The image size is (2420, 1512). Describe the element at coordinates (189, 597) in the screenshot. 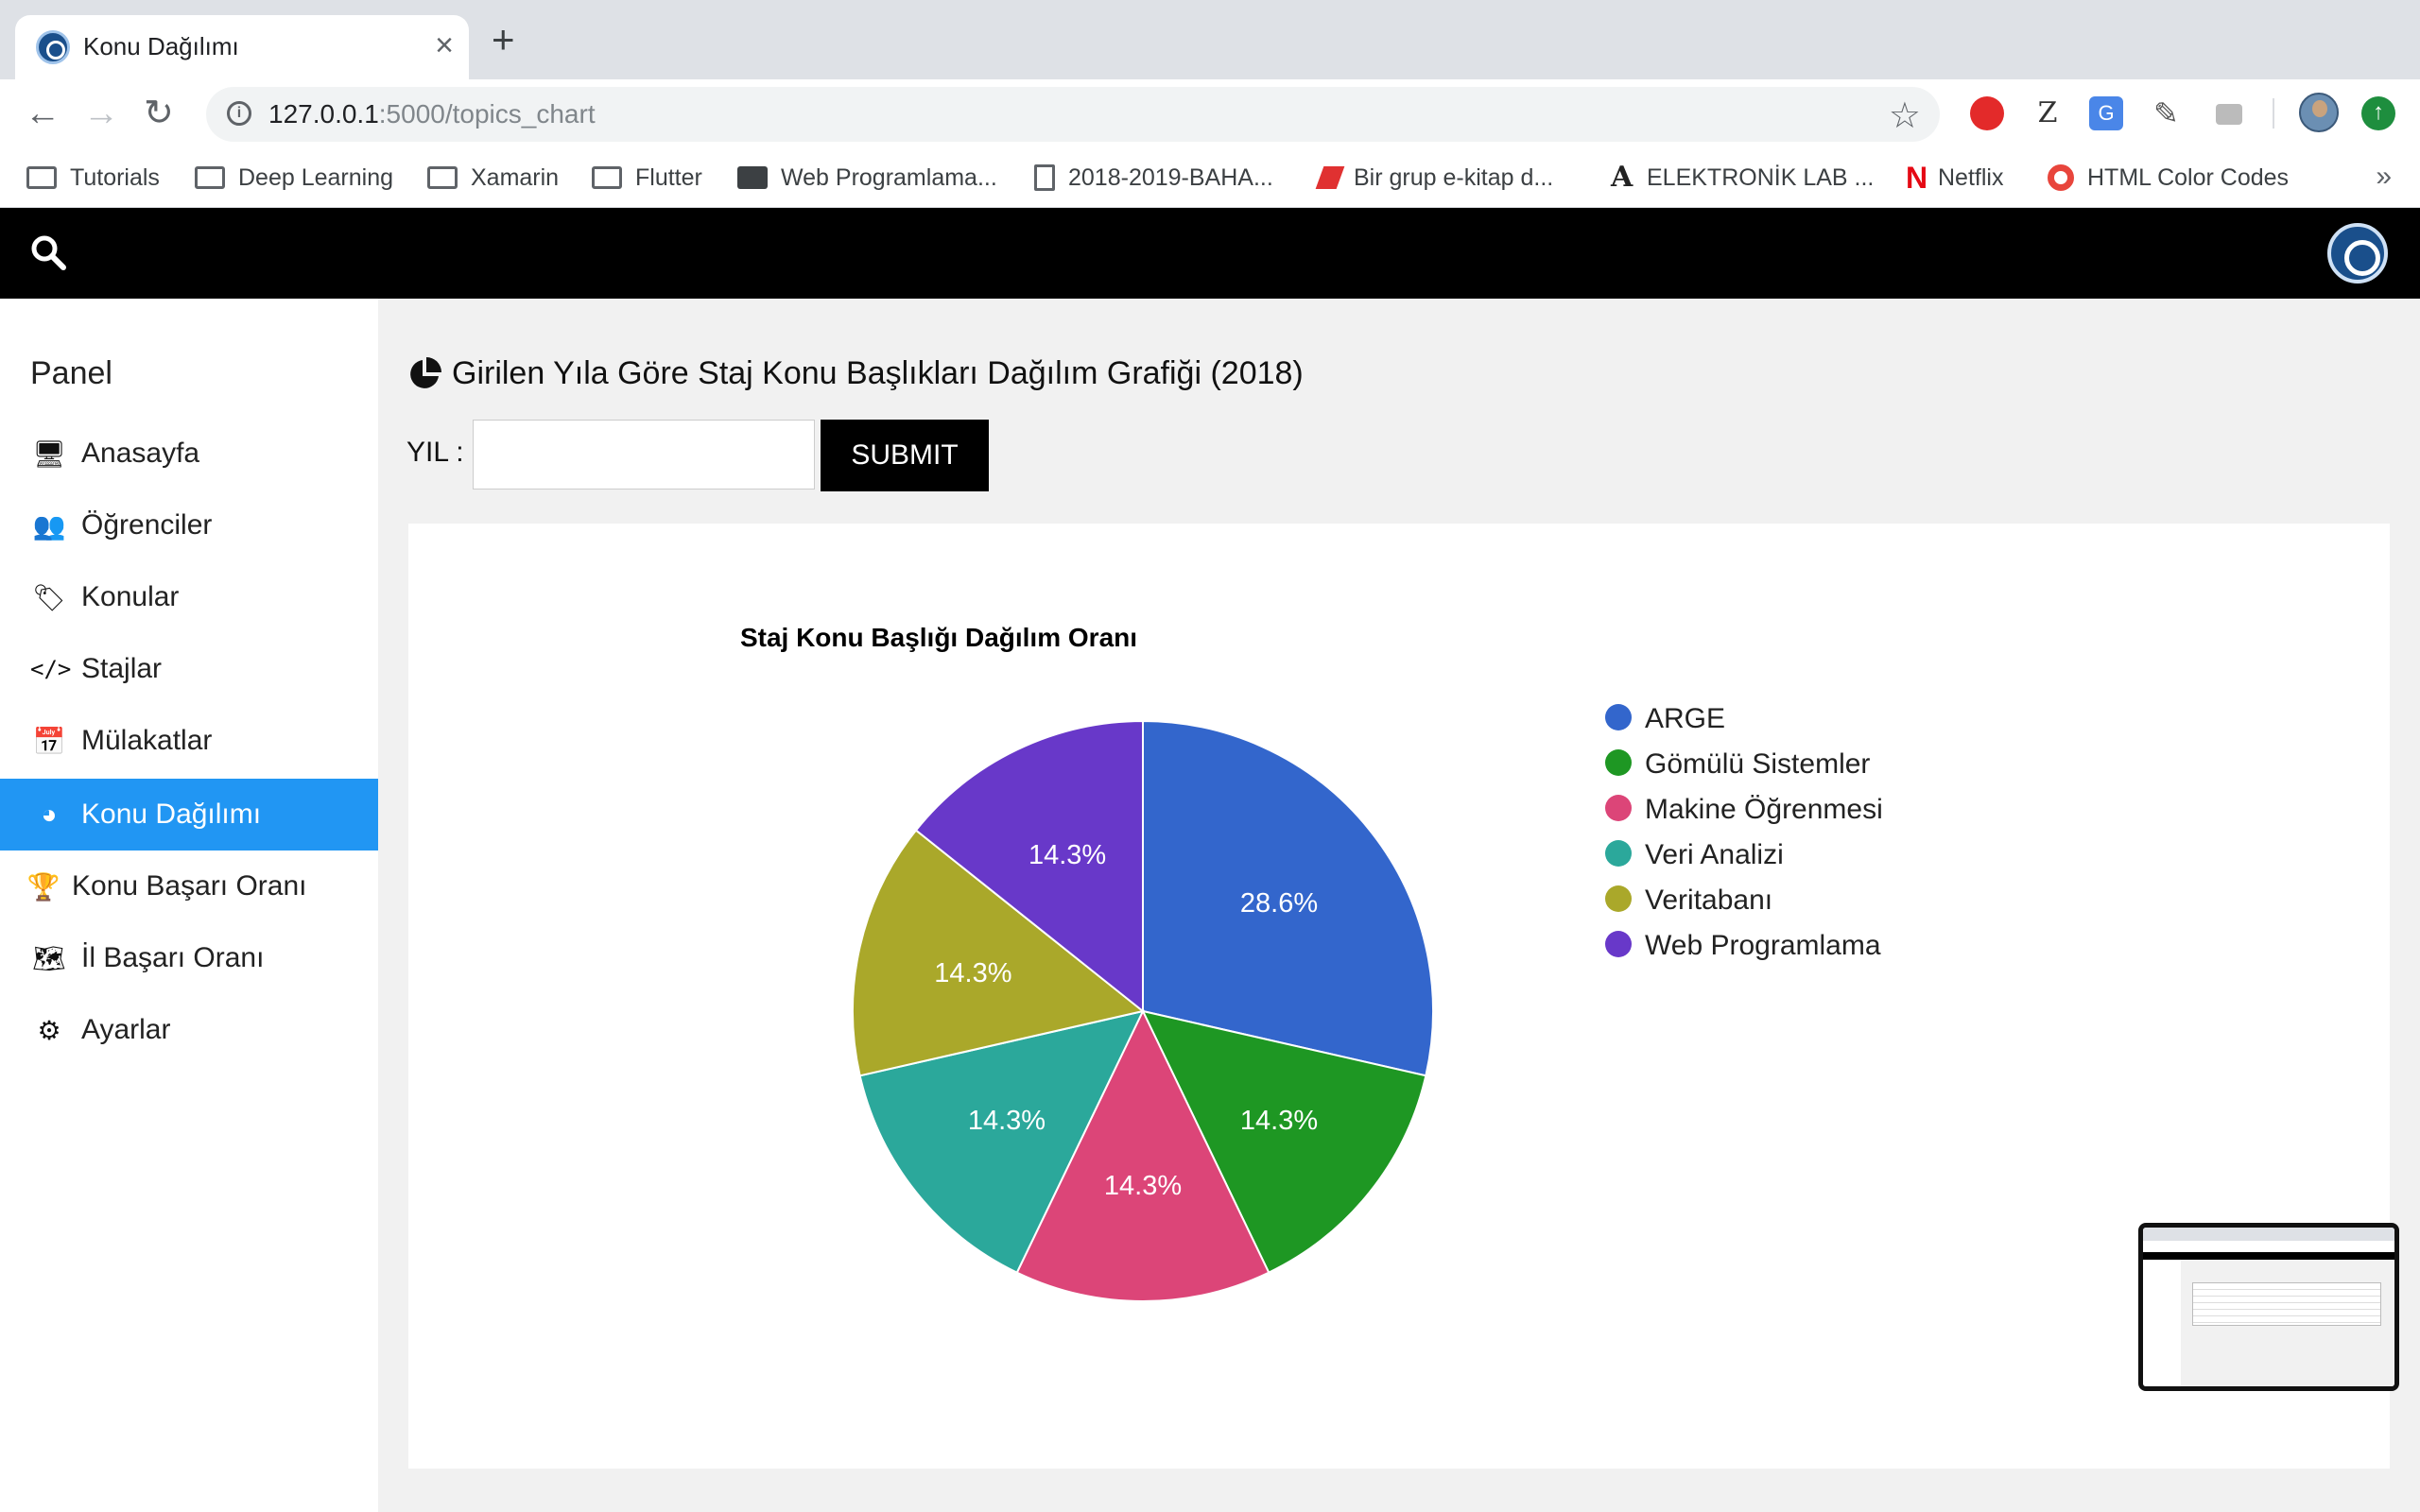

I see `sidebar-item-konular: 🏷 Konular` at that location.